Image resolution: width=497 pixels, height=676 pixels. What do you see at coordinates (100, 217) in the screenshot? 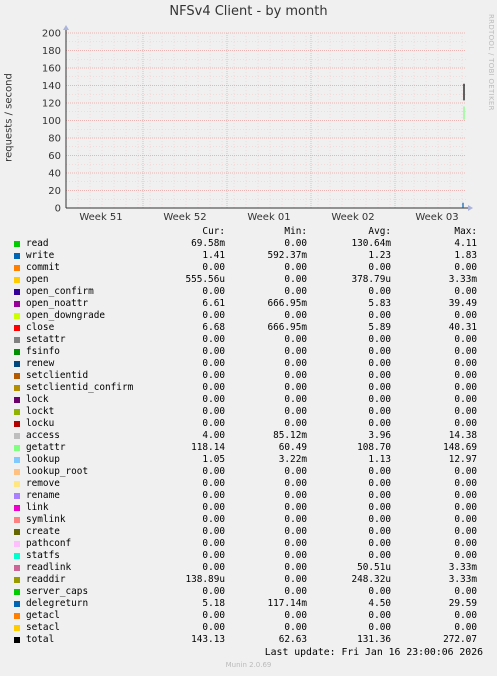
I see `x-tick-label: Week 51` at bounding box center [100, 217].